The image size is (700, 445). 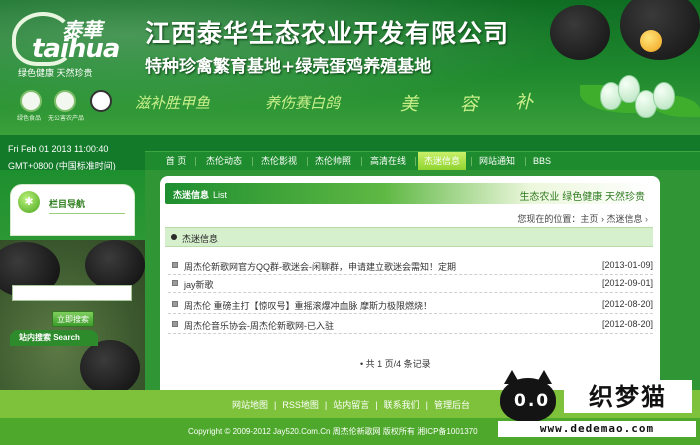 What do you see at coordinates (174, 237) in the screenshot?
I see `bullet-dot-icon` at bounding box center [174, 237].